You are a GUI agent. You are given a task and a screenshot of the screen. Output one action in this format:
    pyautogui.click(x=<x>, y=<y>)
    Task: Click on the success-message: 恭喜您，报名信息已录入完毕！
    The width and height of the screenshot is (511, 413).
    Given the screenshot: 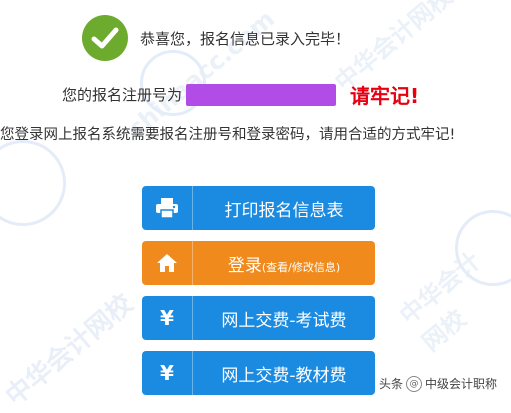 What is the action you would take?
    pyautogui.click(x=245, y=38)
    